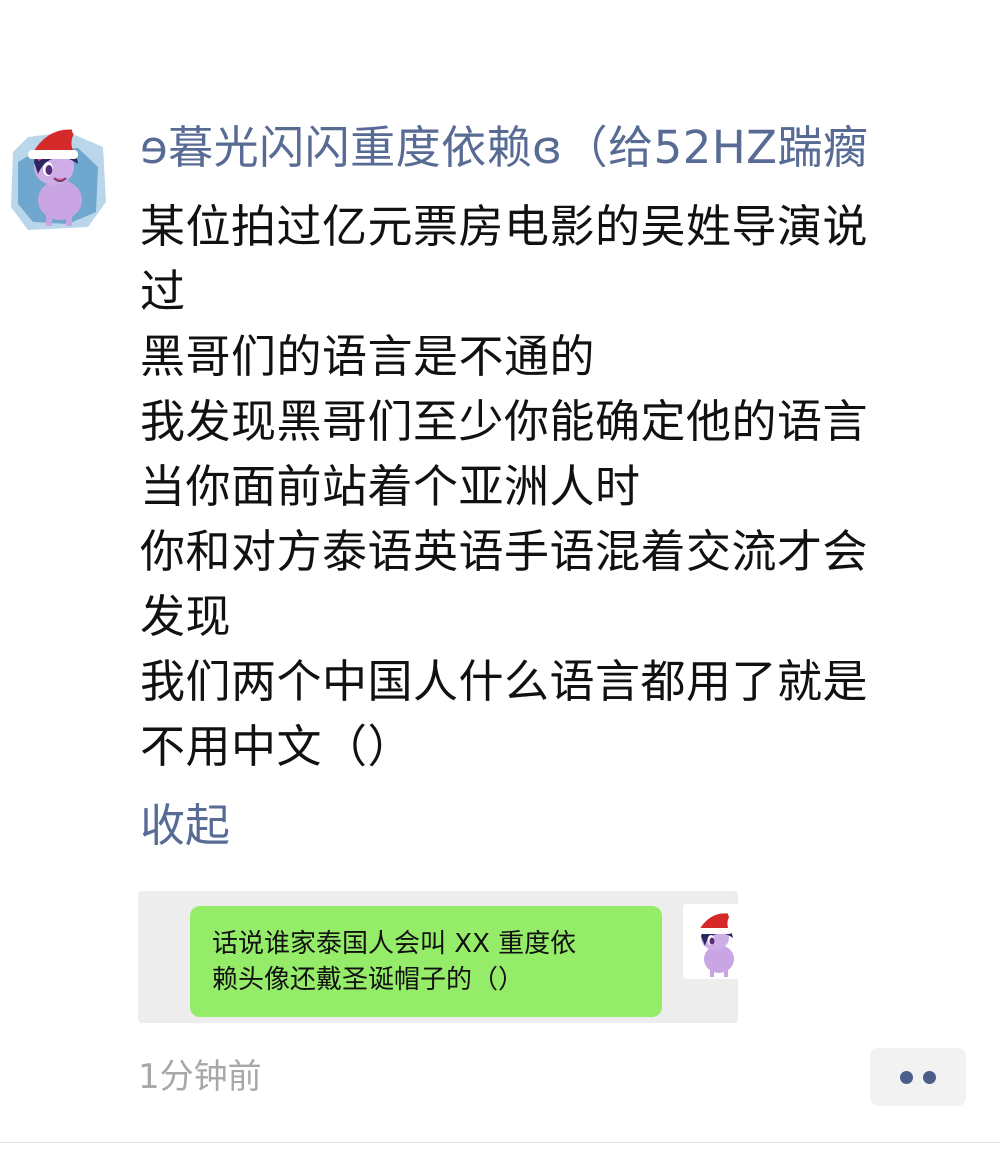  Describe the element at coordinates (277, 746) in the screenshot. I see `post-text-line: 不用中文（）` at that location.